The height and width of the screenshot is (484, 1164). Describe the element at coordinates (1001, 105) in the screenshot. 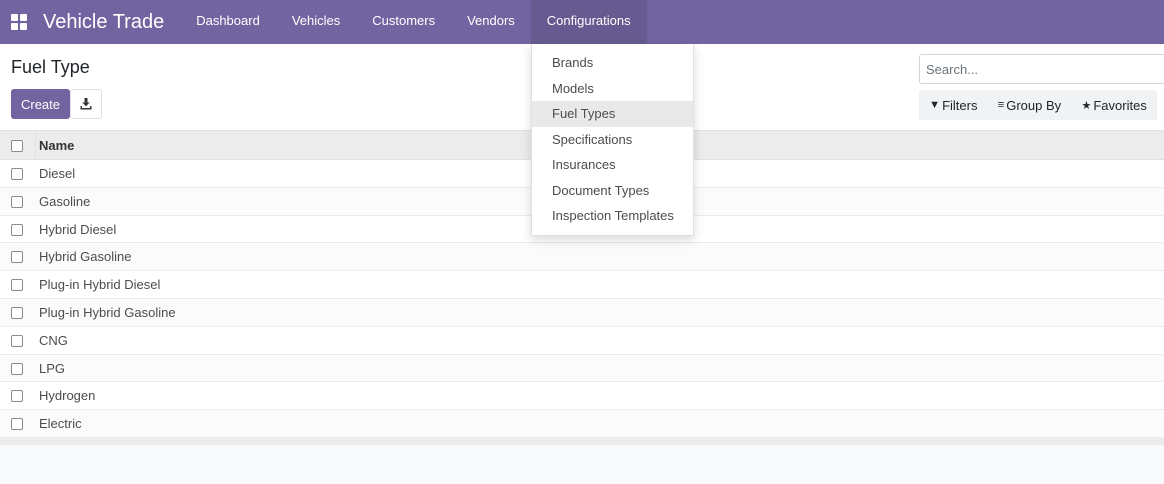

I see `list-icon: ≡` at that location.